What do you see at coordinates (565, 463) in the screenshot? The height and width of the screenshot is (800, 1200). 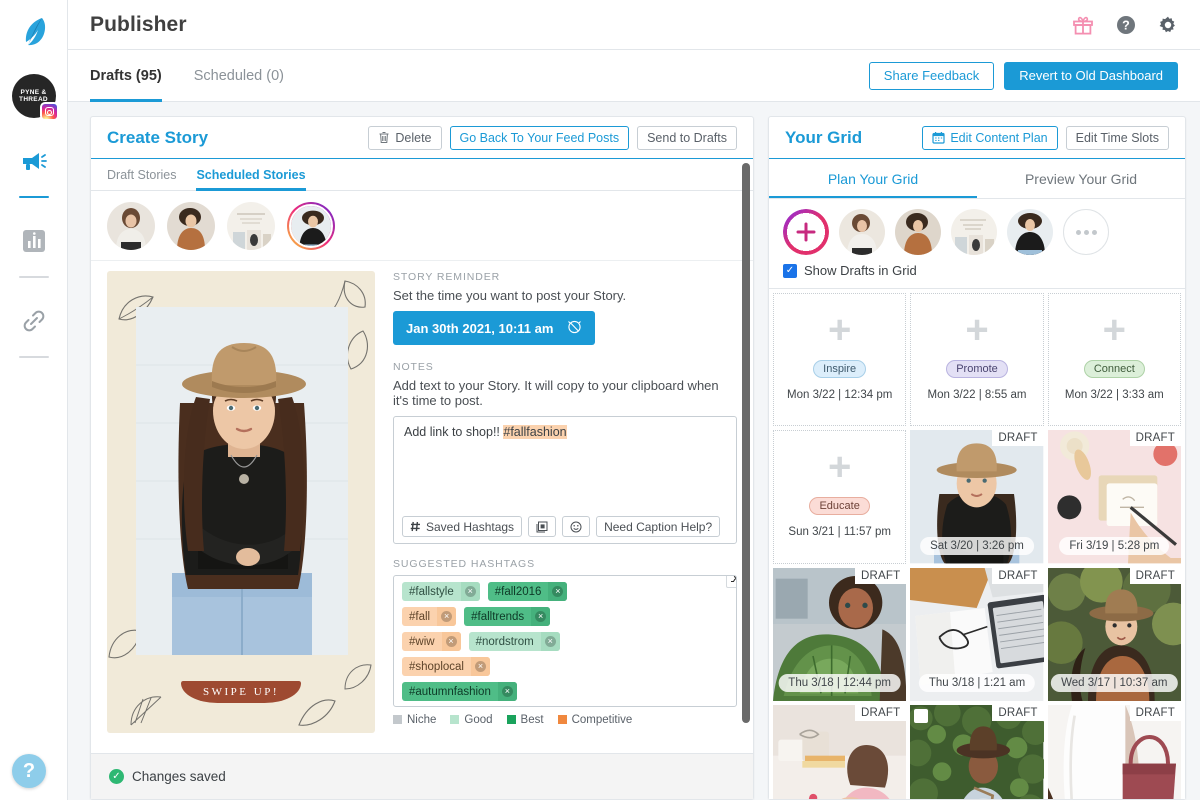 I see `notes-textarea: Add link to shop!! #fallfashion` at bounding box center [565, 463].